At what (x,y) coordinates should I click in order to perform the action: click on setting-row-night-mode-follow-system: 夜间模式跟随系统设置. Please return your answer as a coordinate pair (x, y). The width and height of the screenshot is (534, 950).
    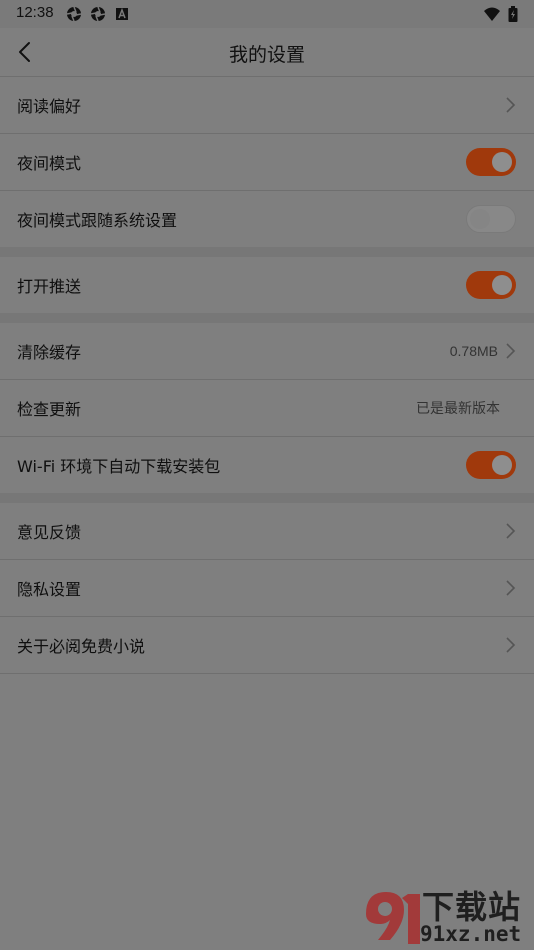
    Looking at the image, I should click on (267, 219).